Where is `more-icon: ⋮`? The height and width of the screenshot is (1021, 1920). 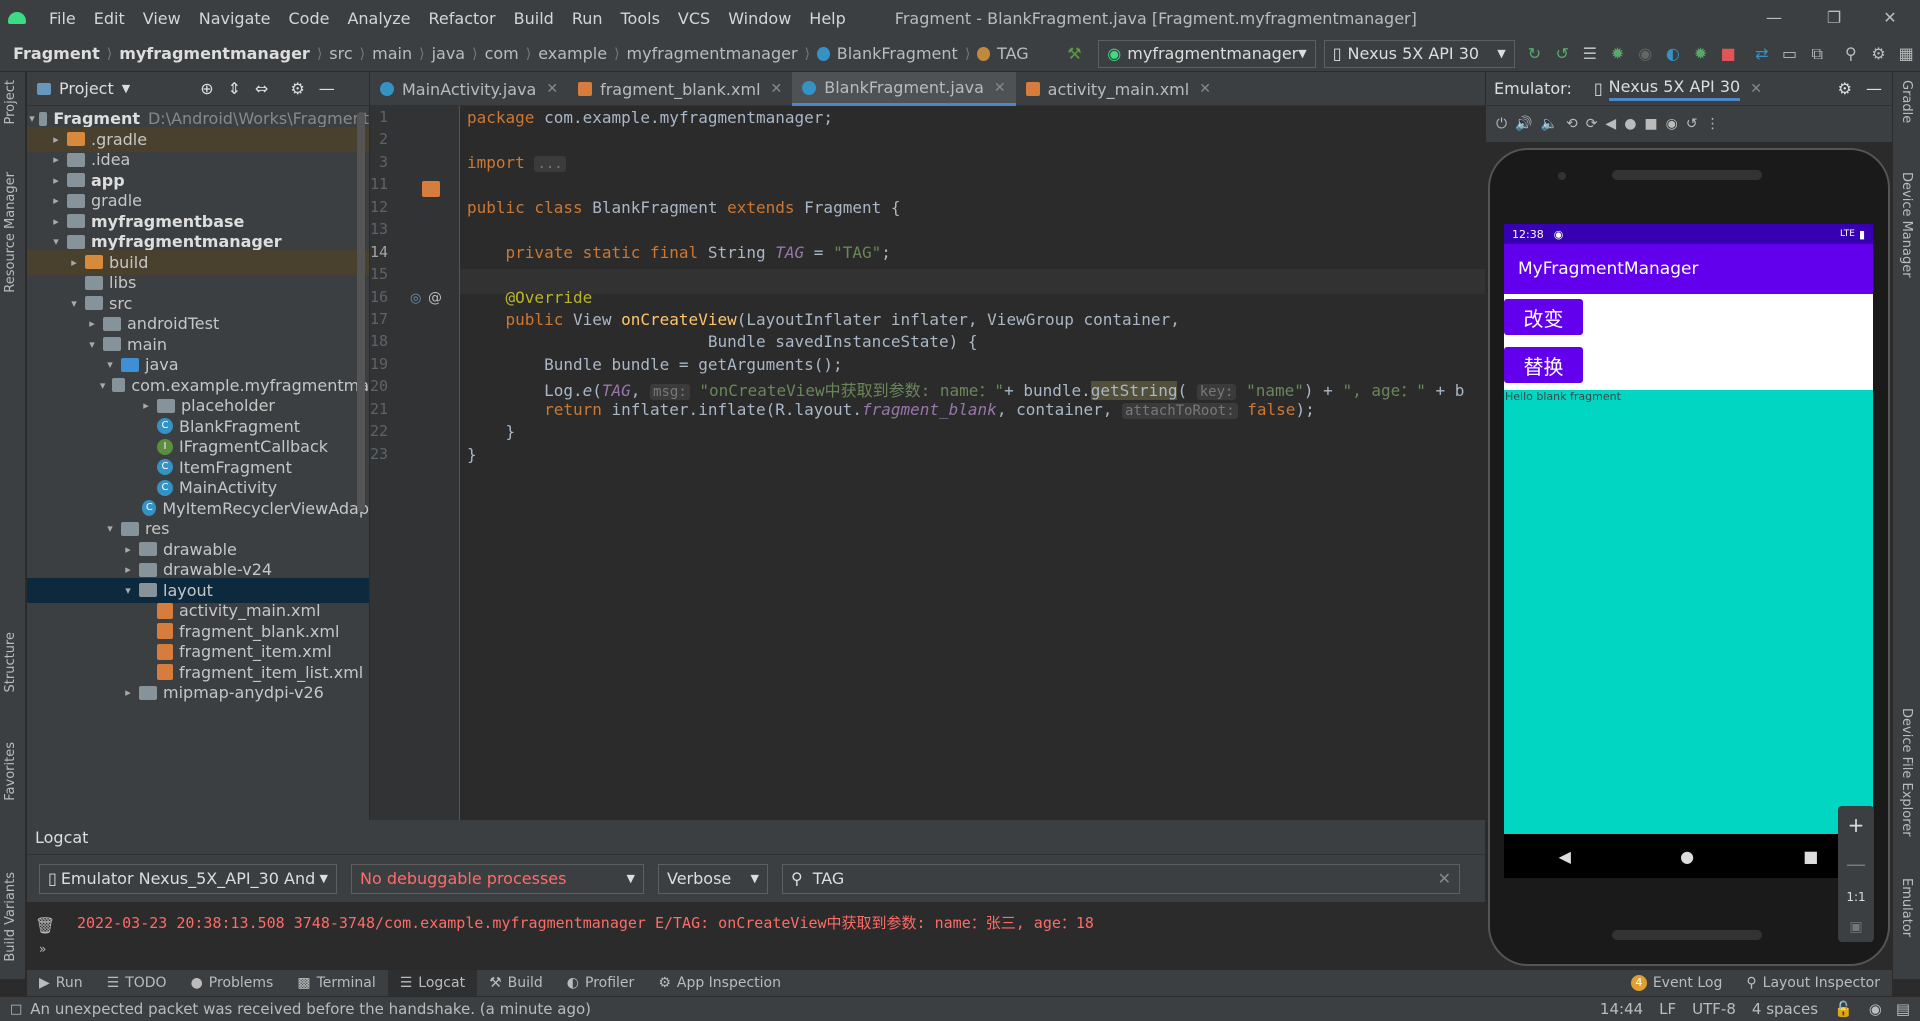
more-icon: ⋮ is located at coordinates (1713, 124).